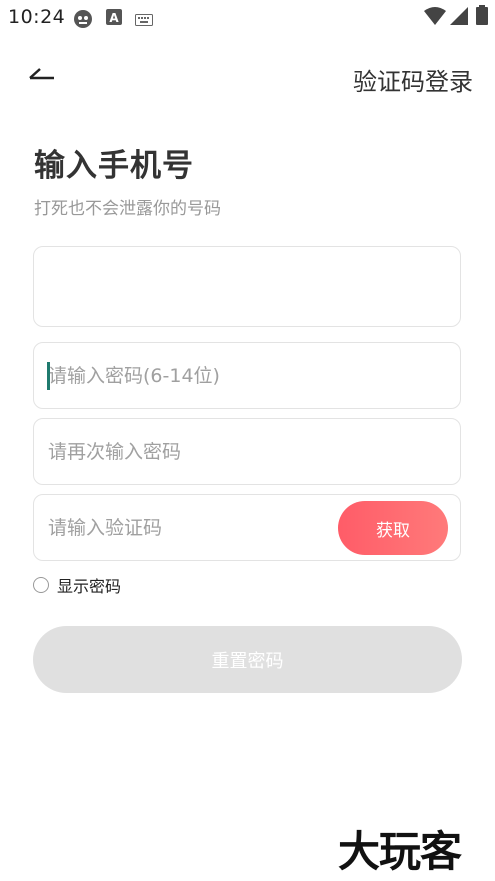 Image resolution: width=495 pixels, height=881 pixels. Describe the element at coordinates (459, 18) in the screenshot. I see `signal-icon` at that location.